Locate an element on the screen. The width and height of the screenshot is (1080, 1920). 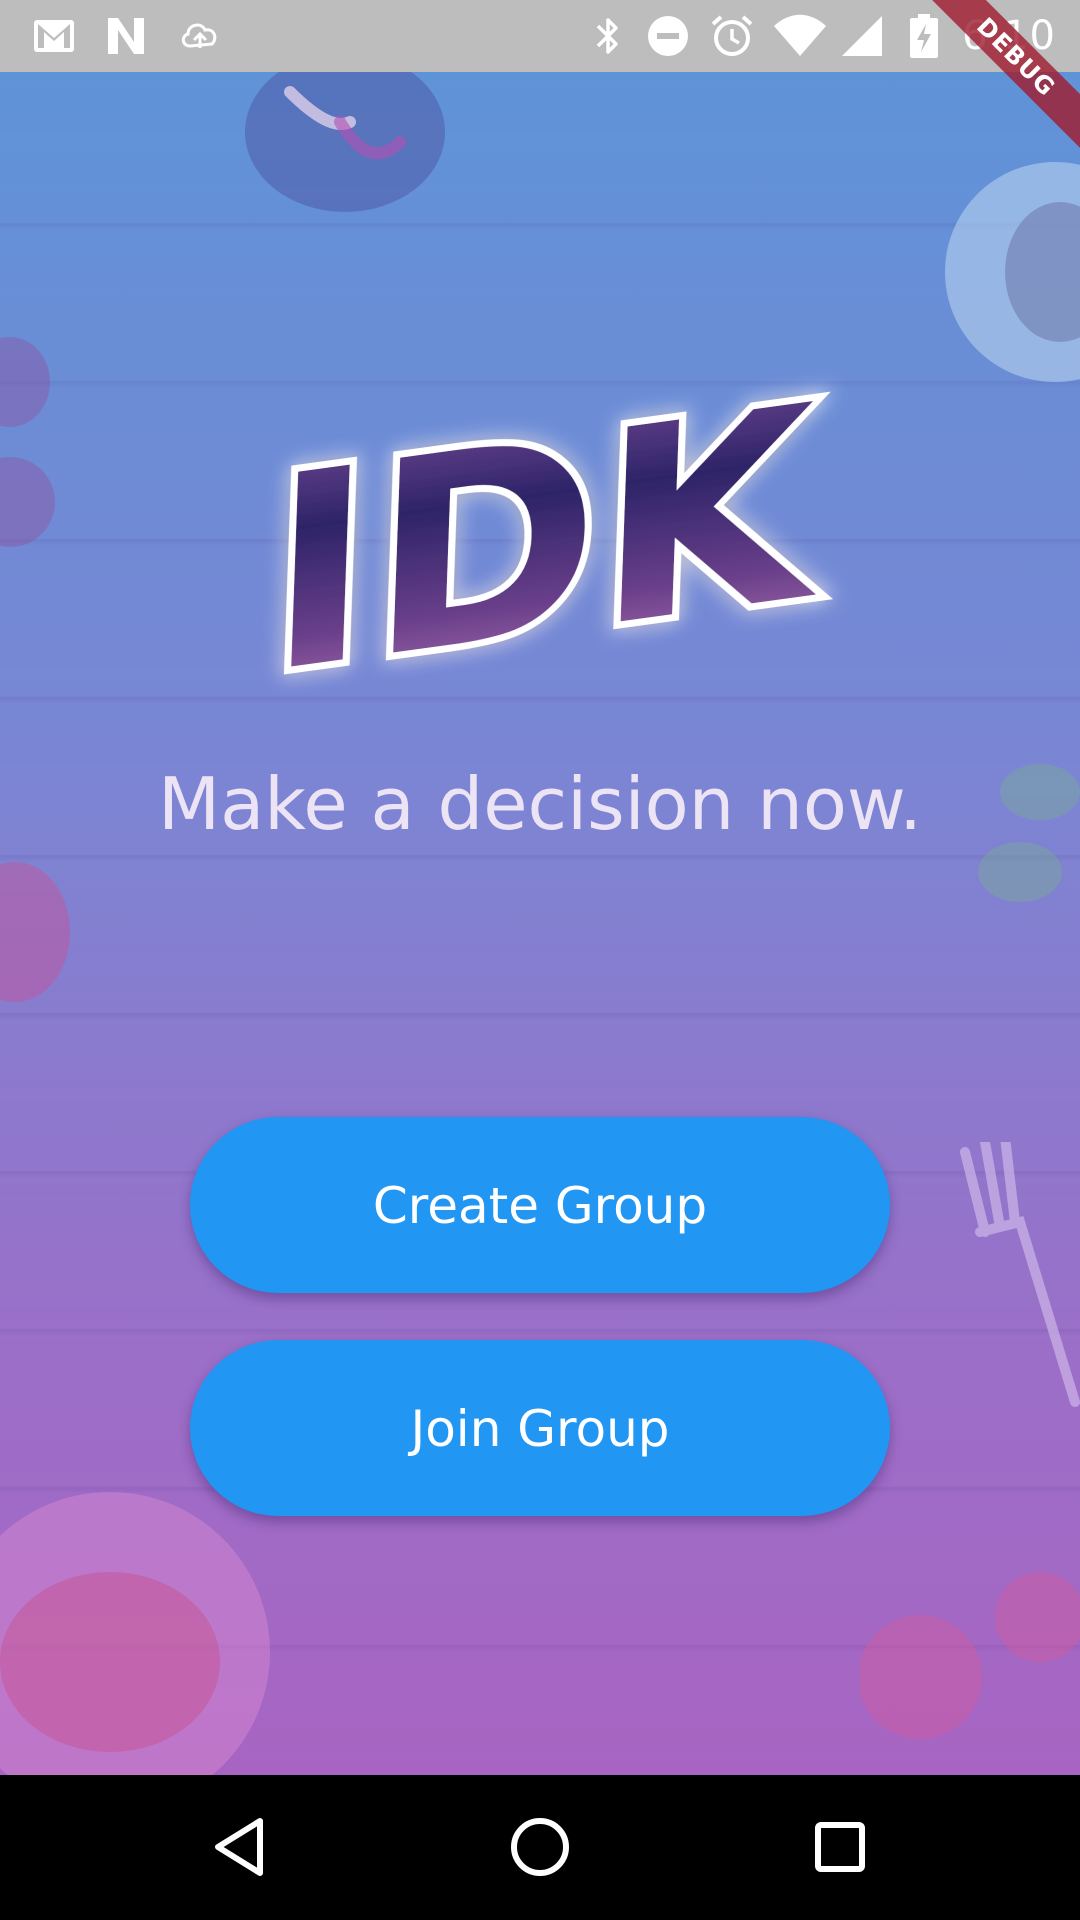
idk-logo: IDK is located at coordinates (545, 540).